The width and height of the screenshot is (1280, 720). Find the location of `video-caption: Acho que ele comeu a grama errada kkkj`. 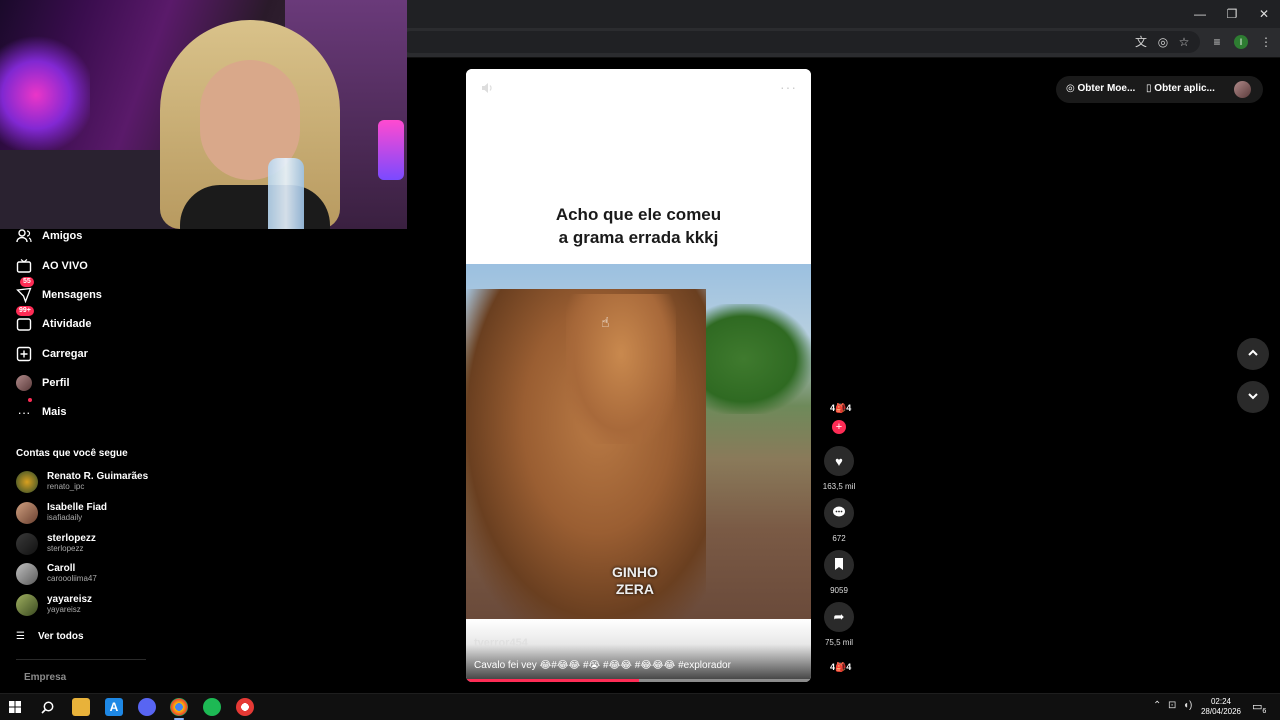

video-caption: Acho que ele comeu a grama errada kkkj is located at coordinates (638, 226).